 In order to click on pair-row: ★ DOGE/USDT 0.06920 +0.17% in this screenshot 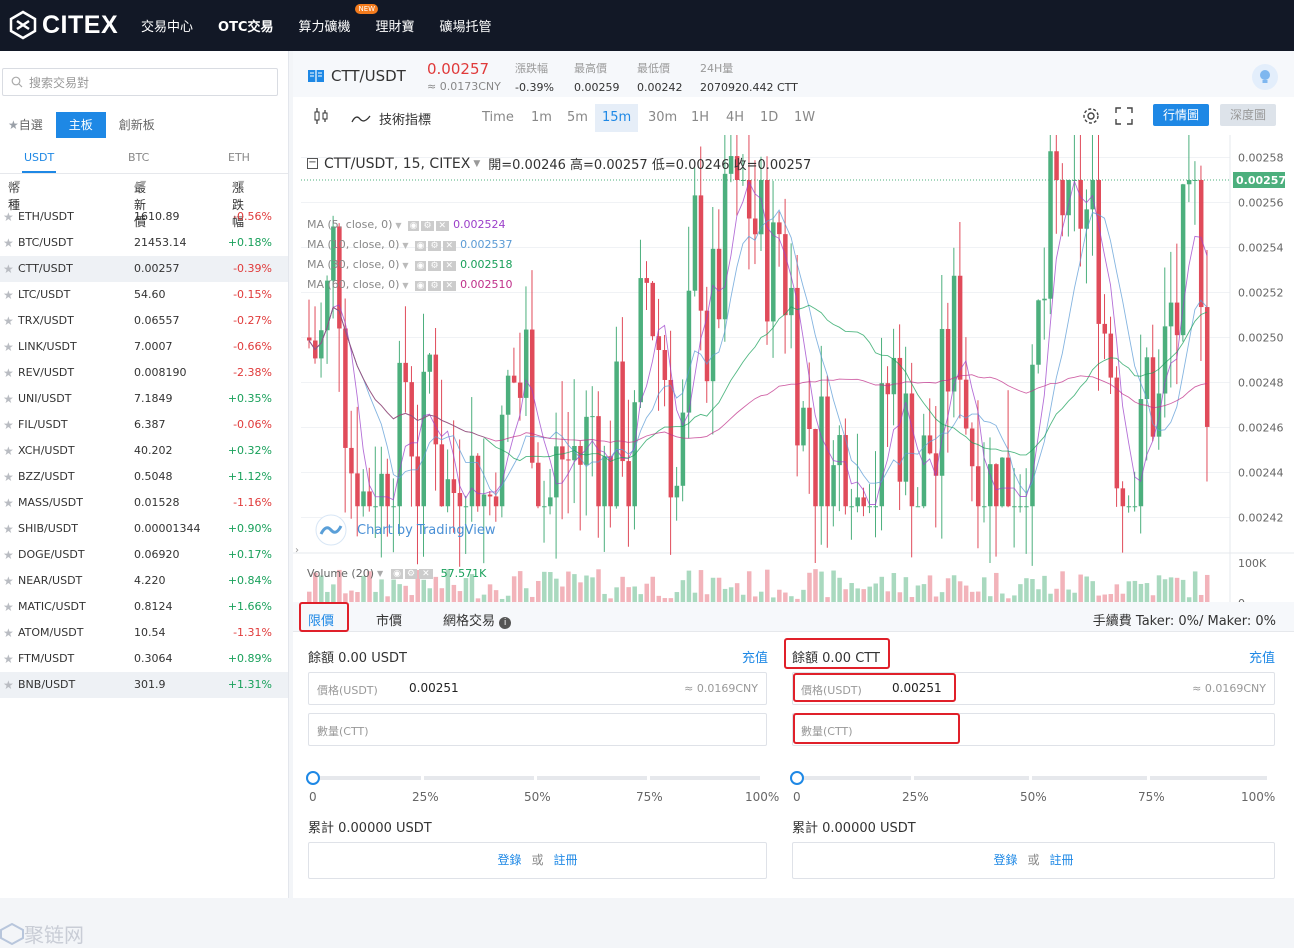, I will do `click(144, 555)`.